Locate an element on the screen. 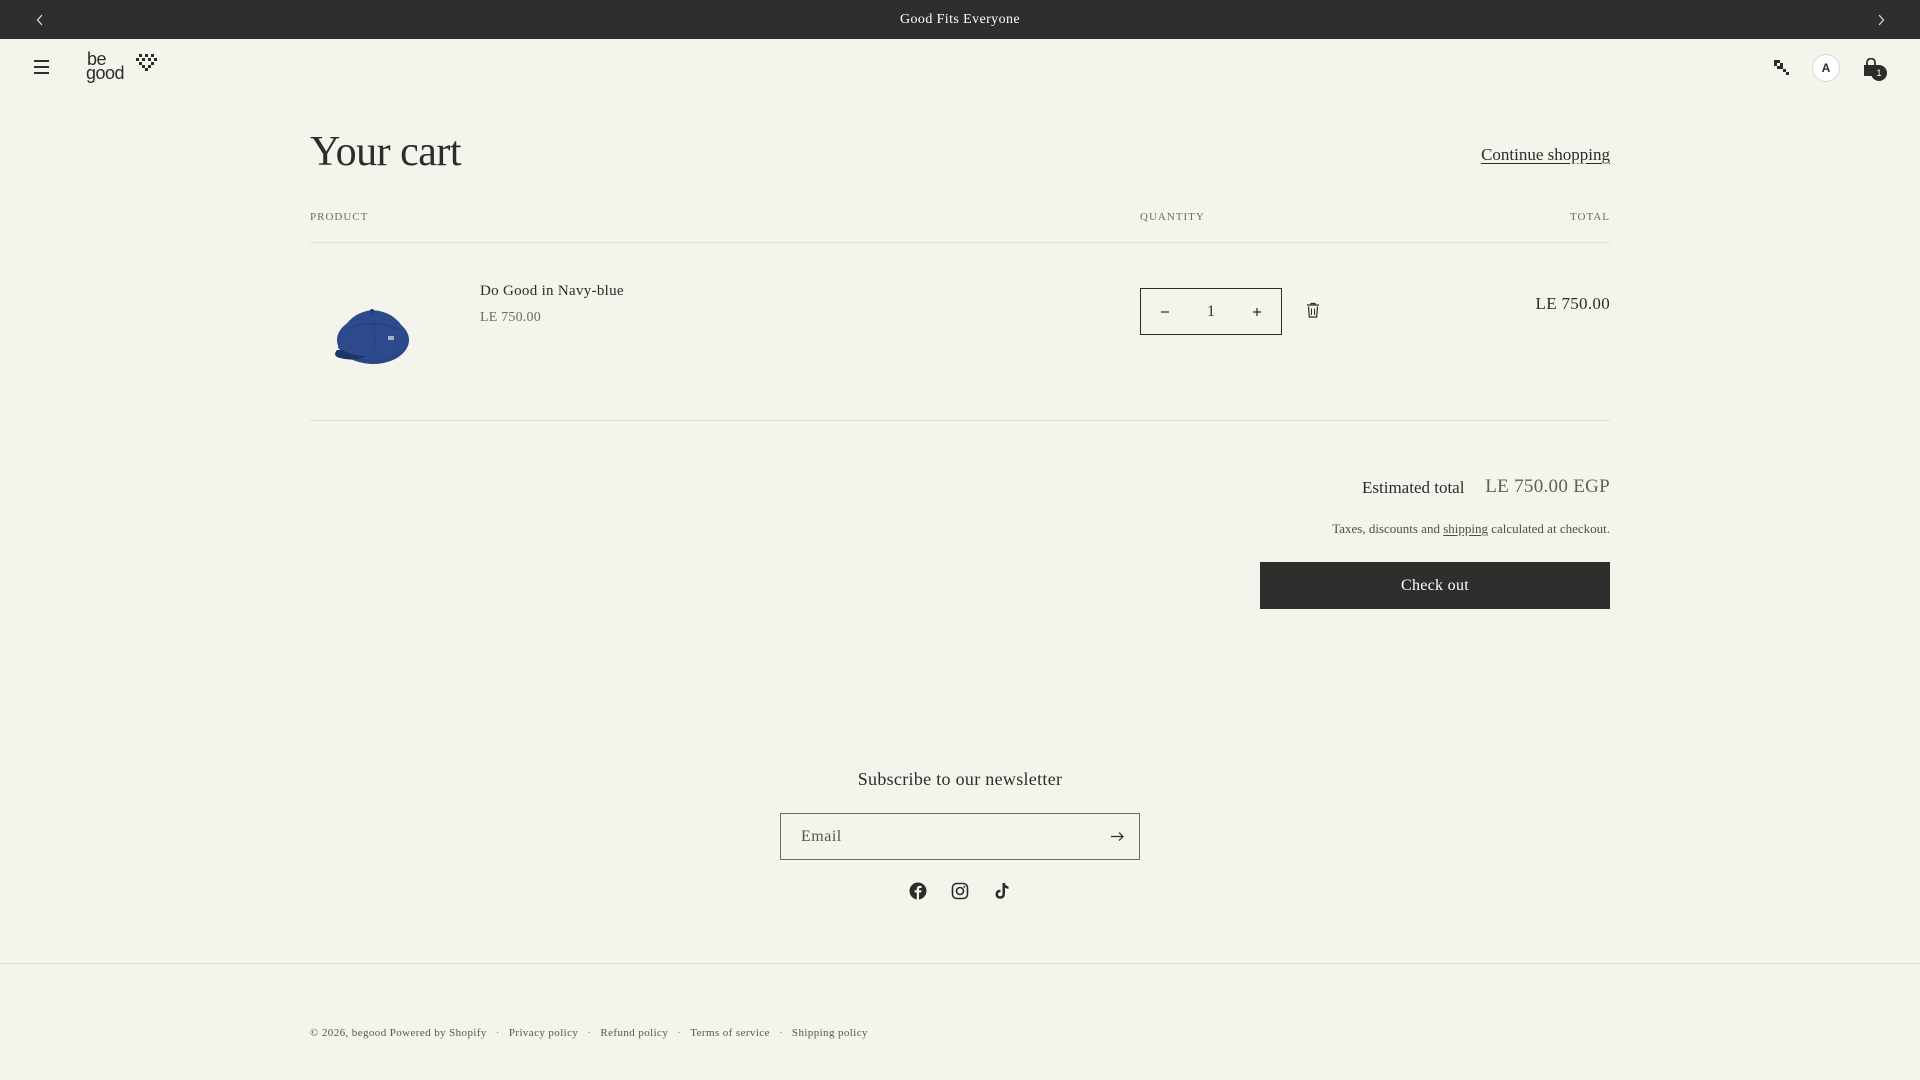  chevron-left-icon is located at coordinates (39, 19).